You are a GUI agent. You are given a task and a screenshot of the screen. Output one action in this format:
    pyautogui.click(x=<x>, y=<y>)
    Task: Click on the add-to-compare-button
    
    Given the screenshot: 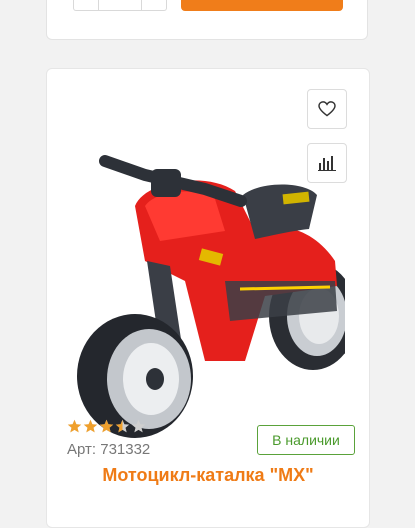 What is the action you would take?
    pyautogui.click(x=327, y=163)
    